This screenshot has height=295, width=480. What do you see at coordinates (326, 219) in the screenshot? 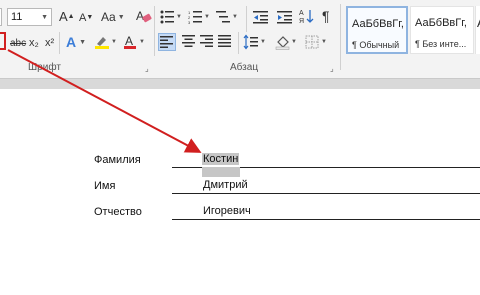
I see `field-underline-patronymic` at bounding box center [326, 219].